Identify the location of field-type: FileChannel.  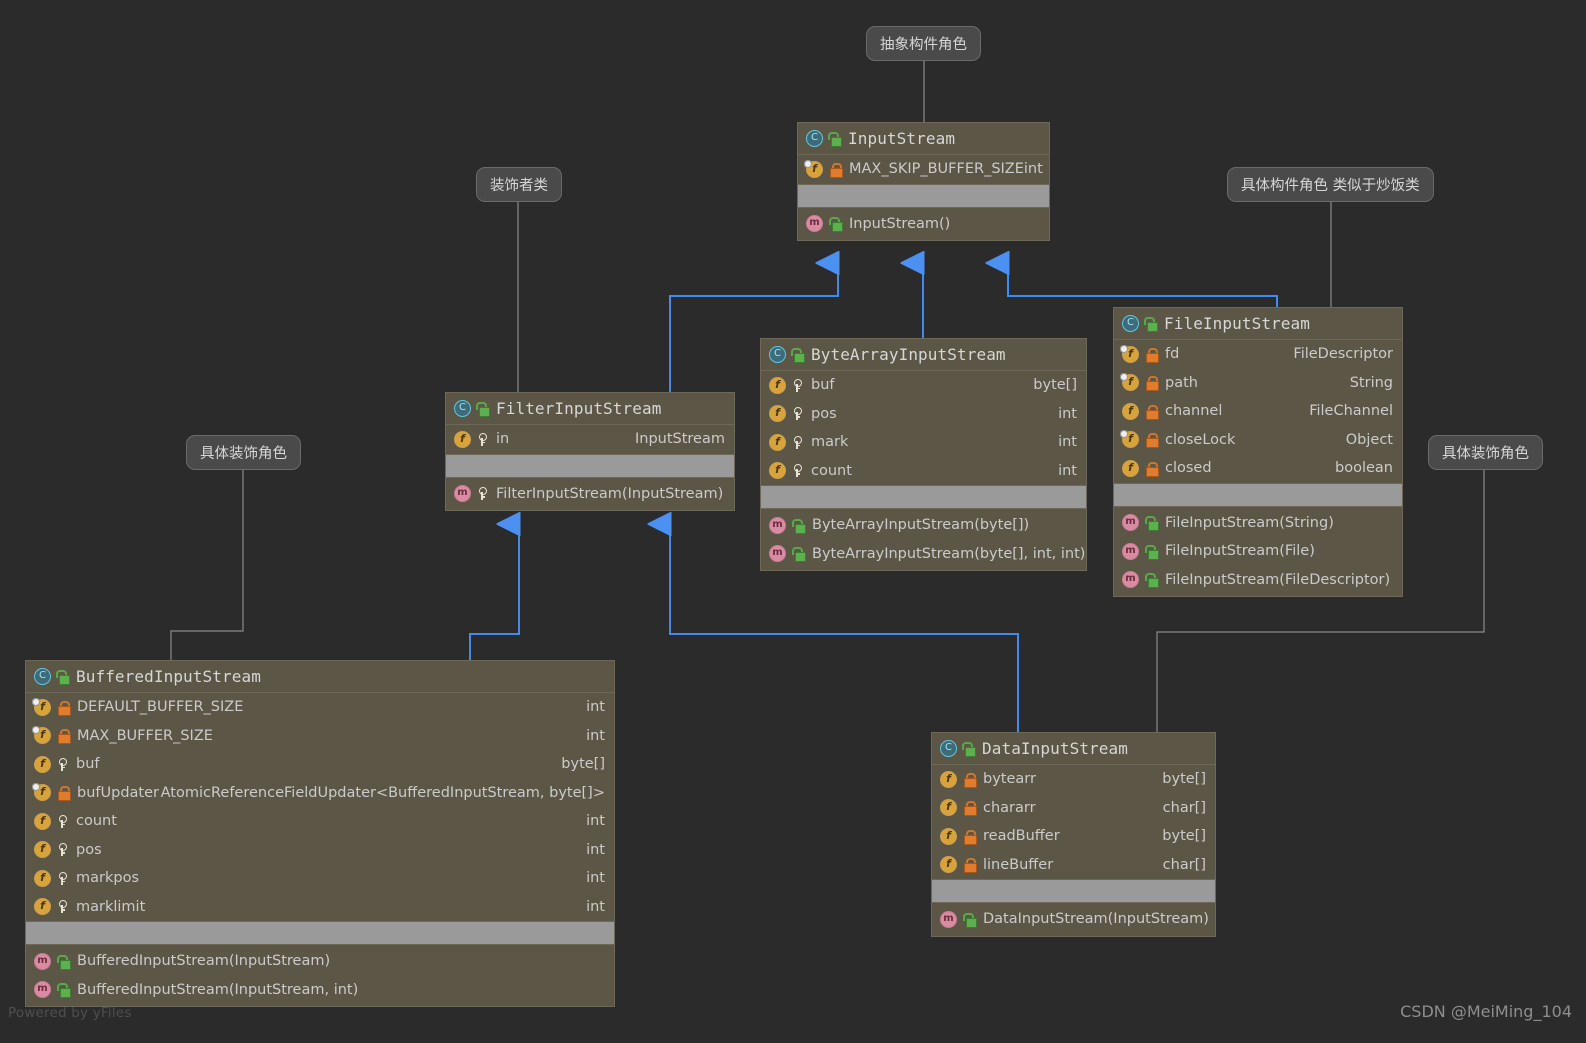
(1351, 411).